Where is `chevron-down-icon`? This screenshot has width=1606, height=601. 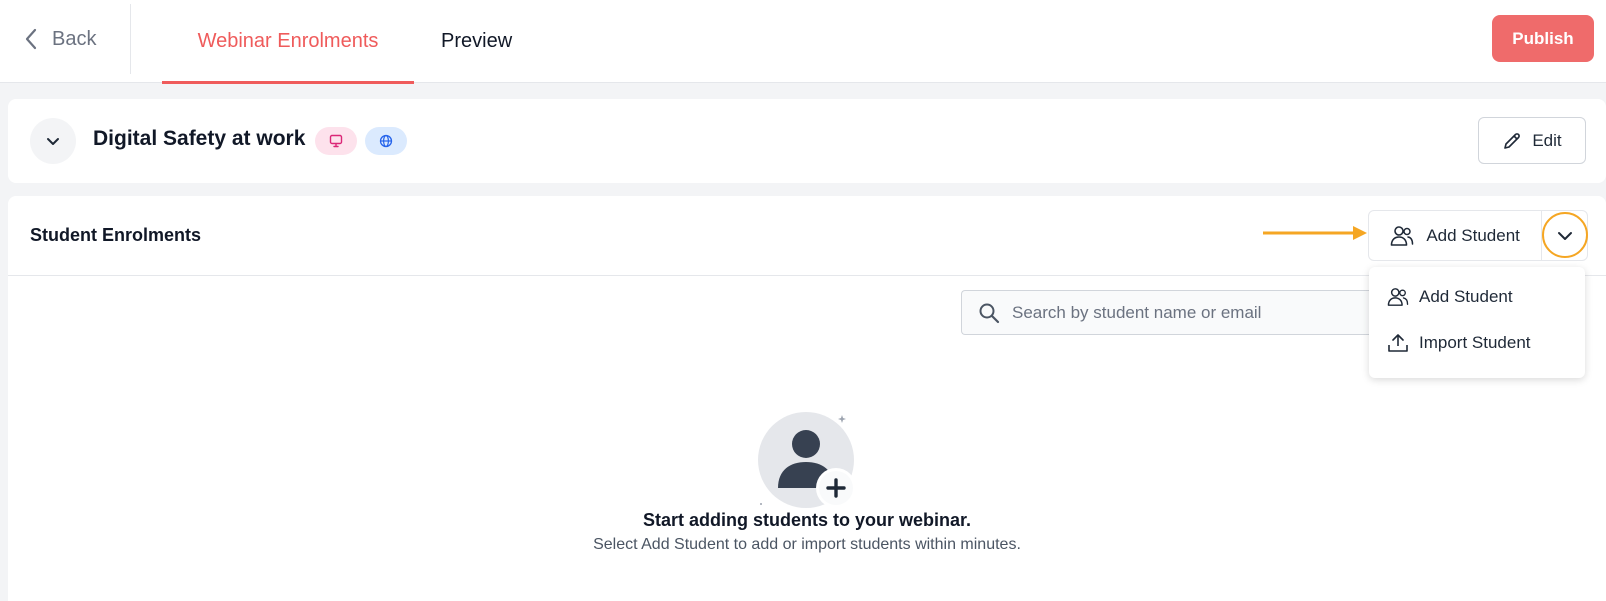 chevron-down-icon is located at coordinates (53, 141).